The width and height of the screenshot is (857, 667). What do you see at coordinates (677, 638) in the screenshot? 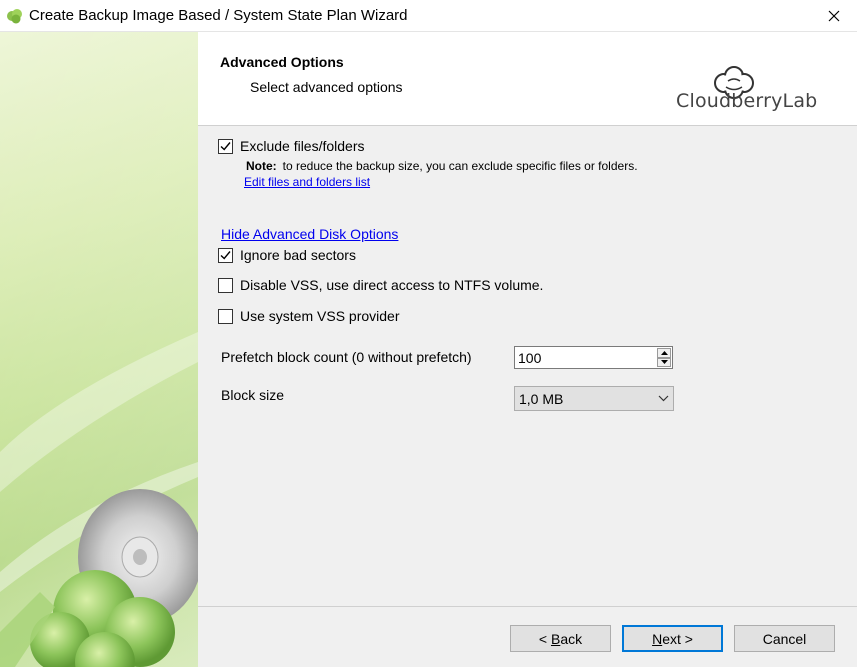
I see `next-rest: ext >` at bounding box center [677, 638].